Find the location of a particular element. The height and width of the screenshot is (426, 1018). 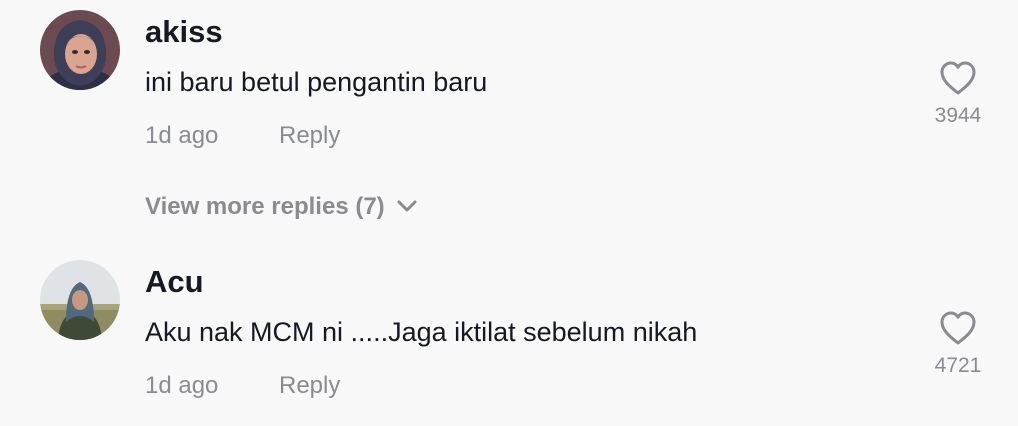

like-count: 4721 is located at coordinates (958, 365).